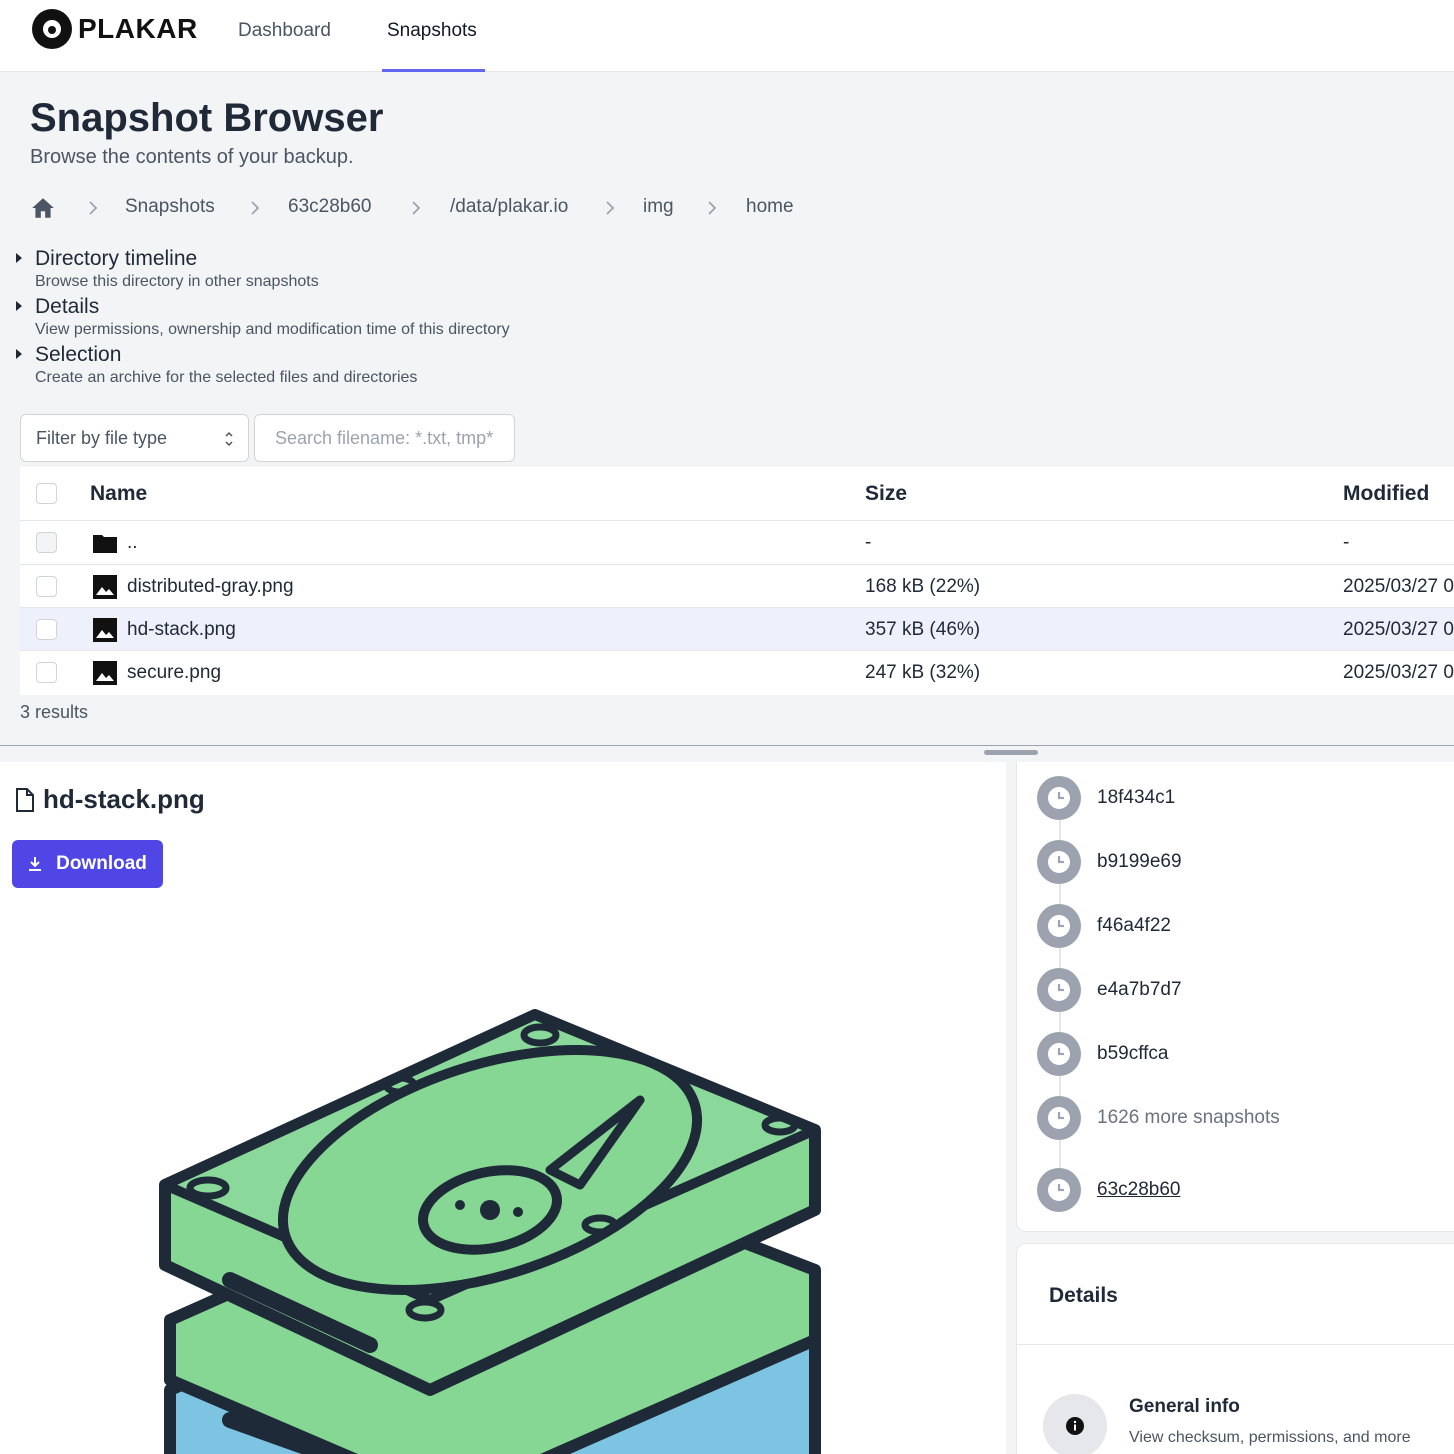 The image size is (1454, 1454). What do you see at coordinates (1270, 1437) in the screenshot?
I see `general-info-description: View checksum, permissions, and more` at bounding box center [1270, 1437].